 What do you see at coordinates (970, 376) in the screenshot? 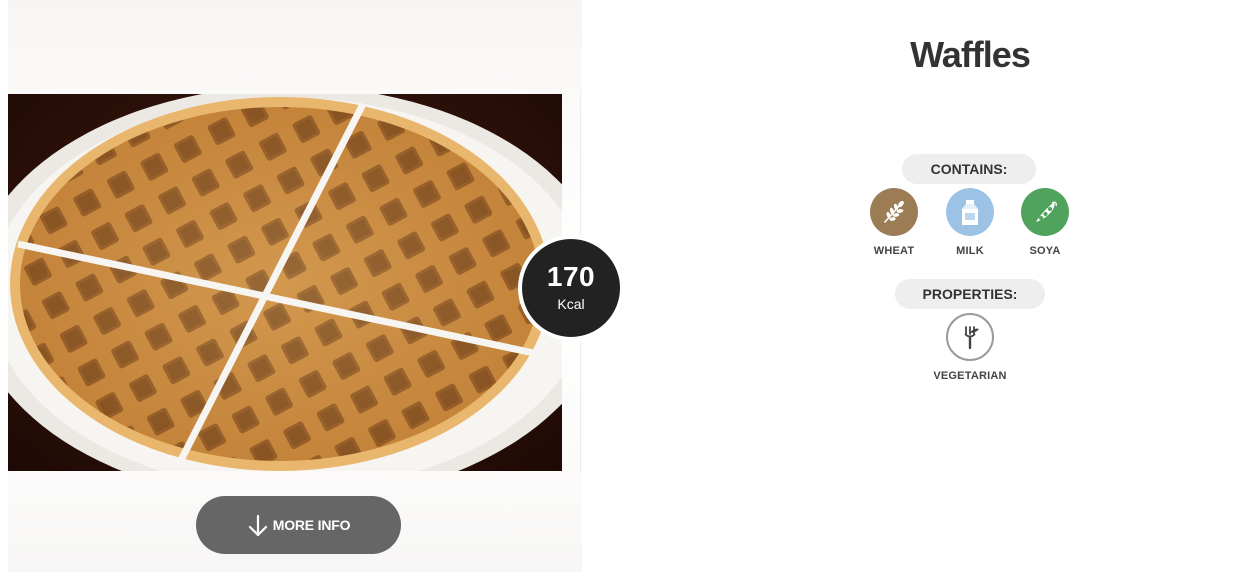
I see `property-label: VEGETARIAN` at bounding box center [970, 376].